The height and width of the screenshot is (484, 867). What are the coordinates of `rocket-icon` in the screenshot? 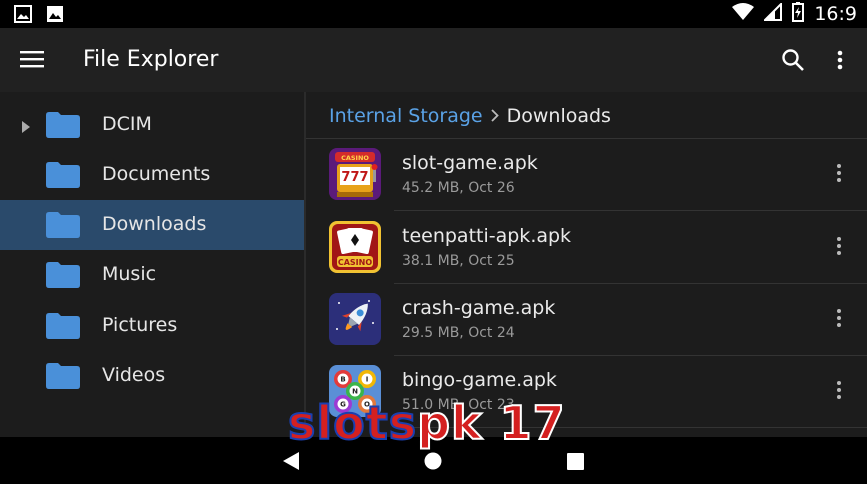 It's located at (355, 319).